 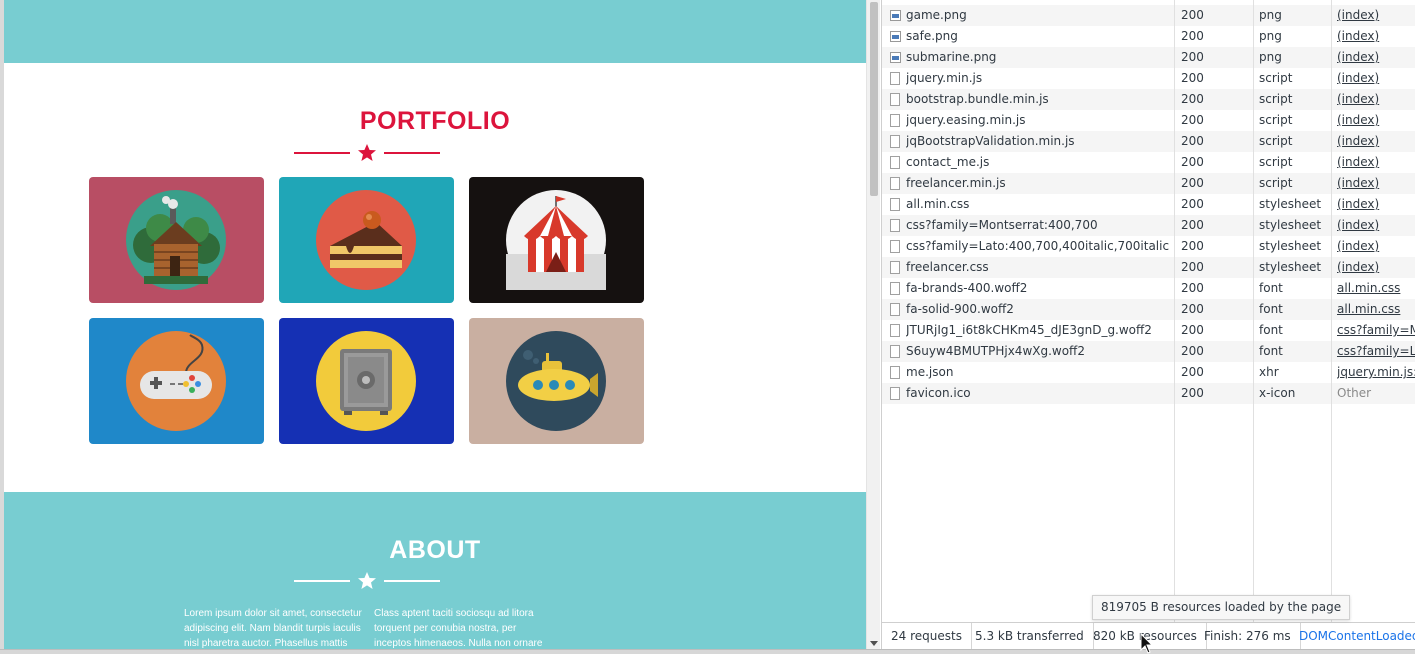 I want to click on table-row: jquery.easing.min.js 200 script (index), so click(x=1148, y=120).